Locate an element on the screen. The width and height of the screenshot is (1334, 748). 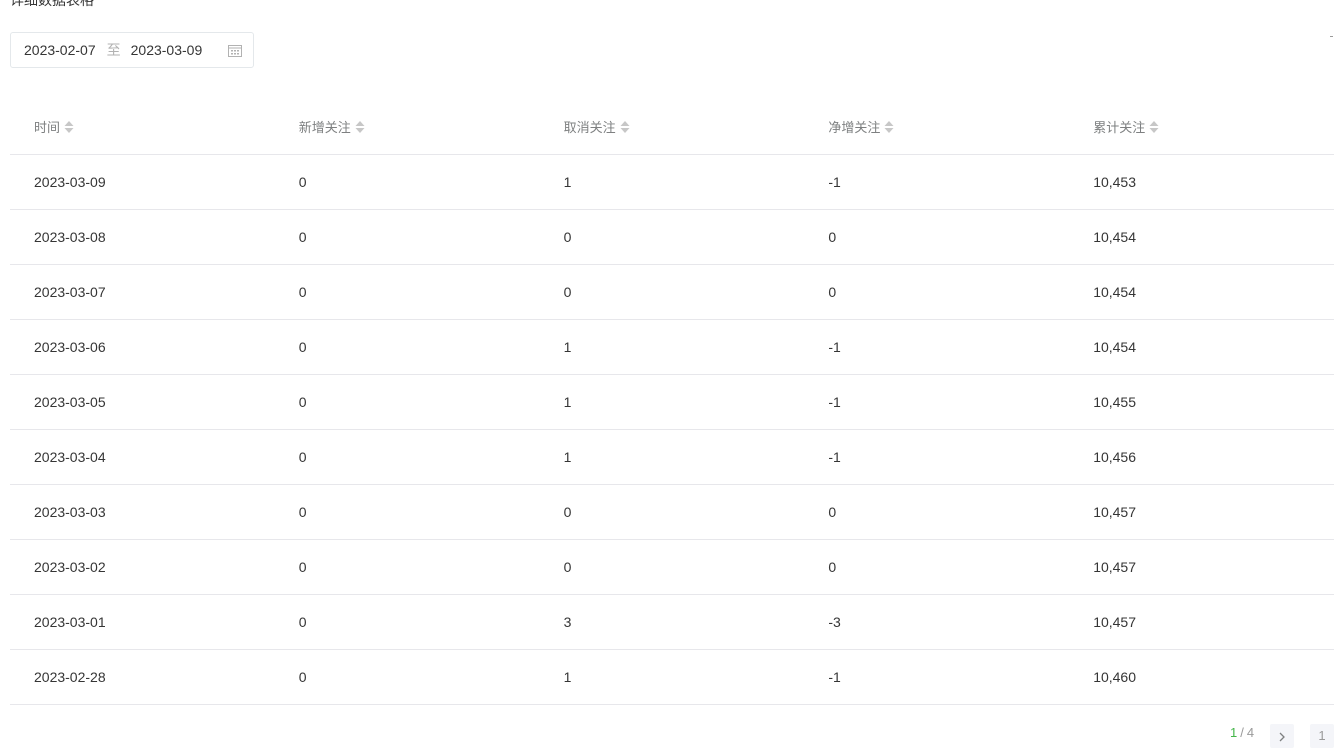
col-header-label: 累计关注 is located at coordinates (1119, 128).